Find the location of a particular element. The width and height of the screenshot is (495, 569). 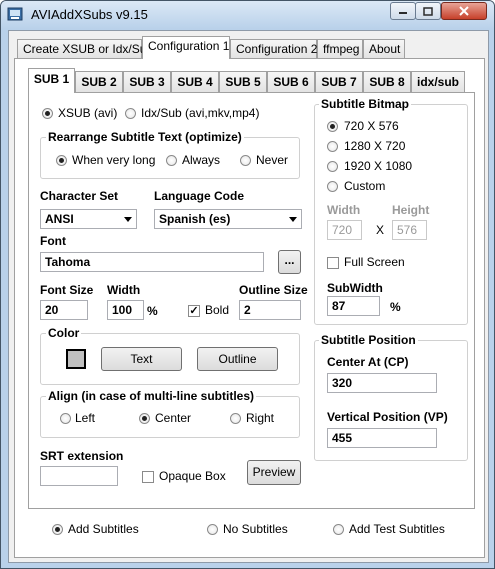

maximize-button is located at coordinates (428, 11).